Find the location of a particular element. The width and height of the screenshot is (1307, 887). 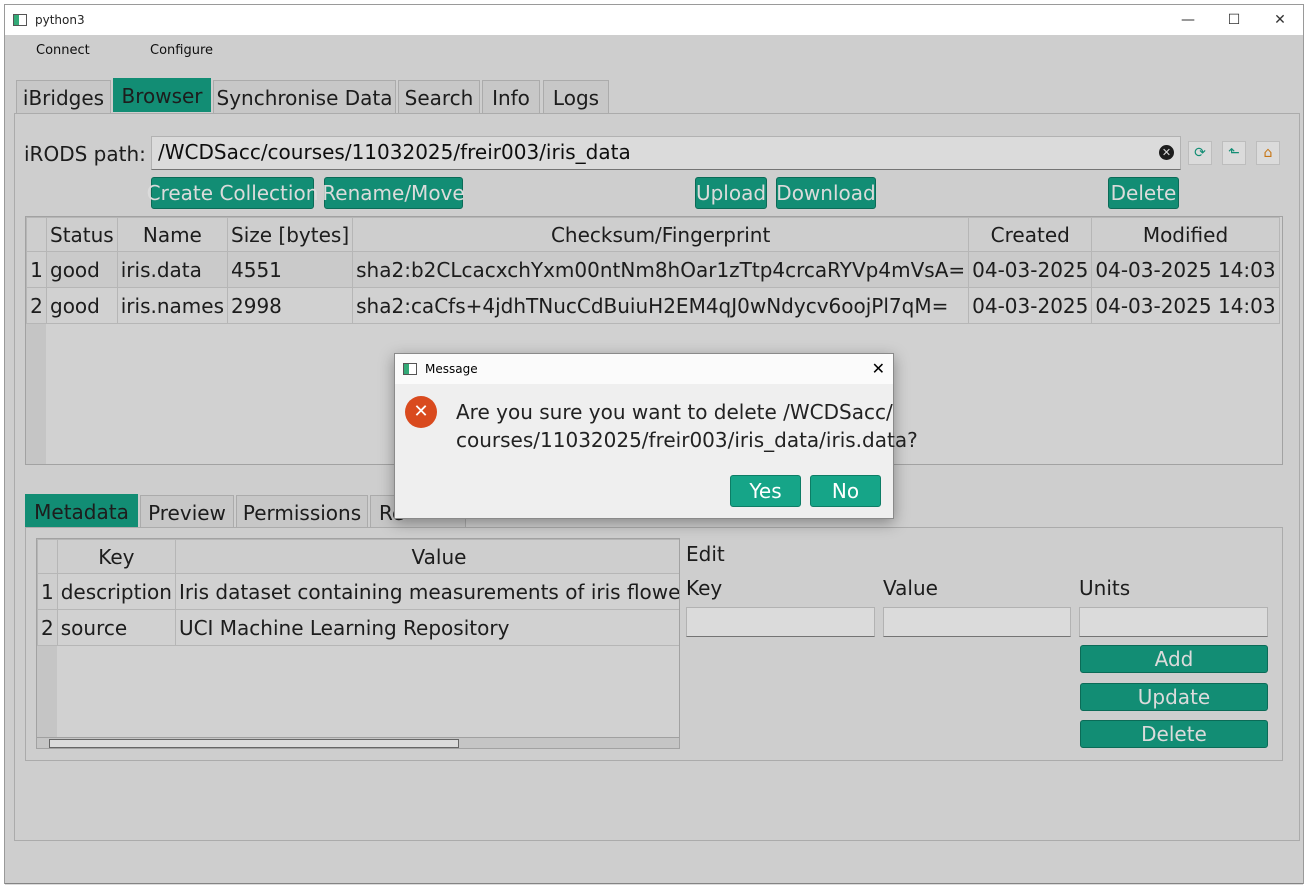

maximize-icon: ☐ is located at coordinates (1234, 20).